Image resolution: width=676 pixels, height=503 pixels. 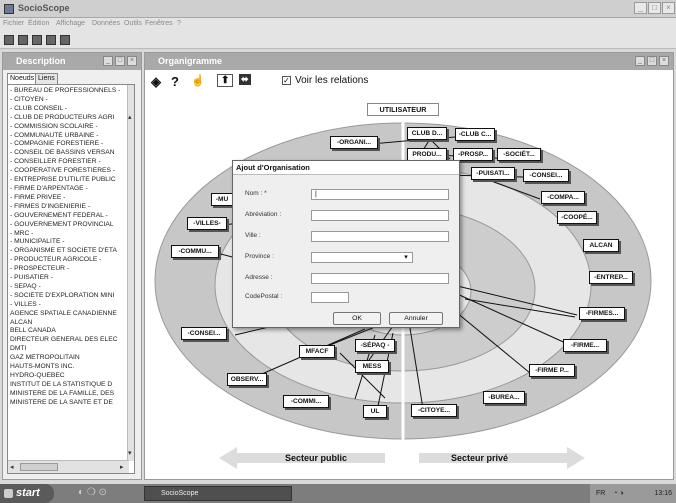 I want to click on maximize-button: □, so click(x=654, y=8).